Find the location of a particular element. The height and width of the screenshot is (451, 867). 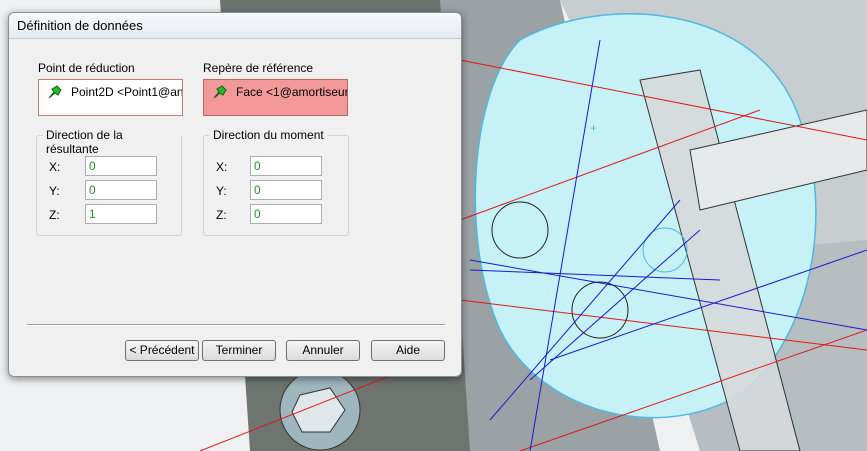

dialog-titlebar: Définition de données is located at coordinates (235, 26).